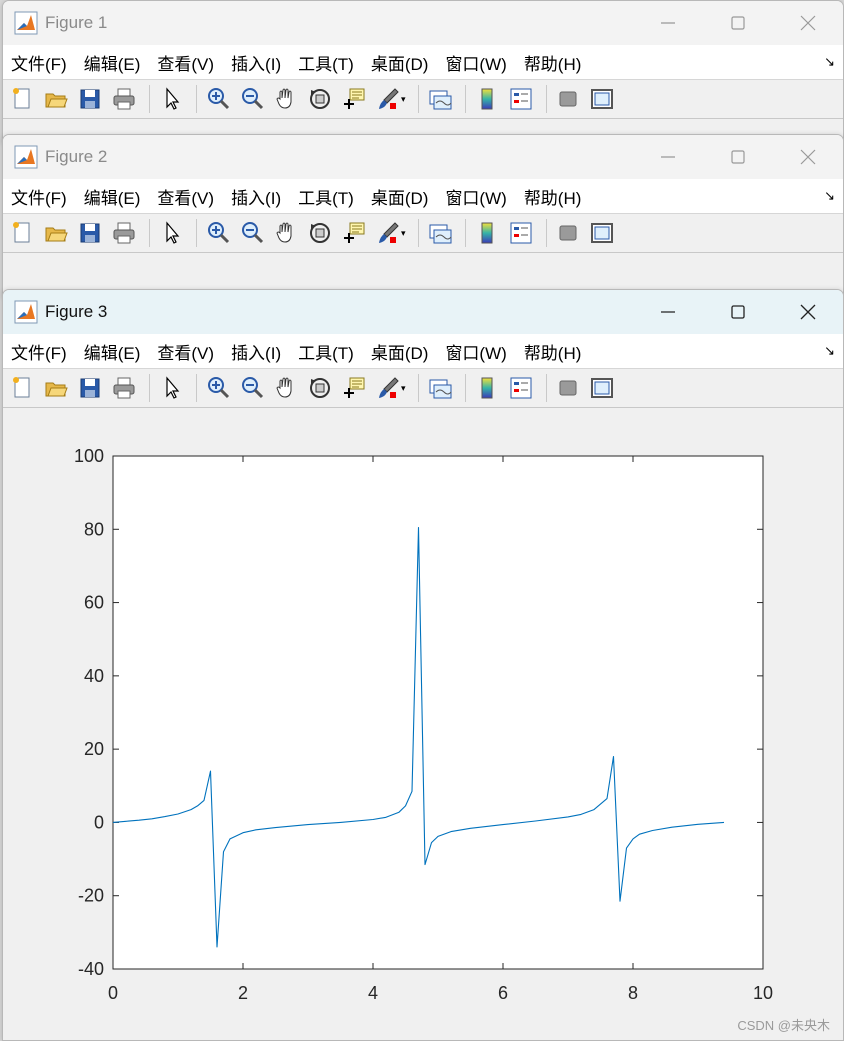  What do you see at coordinates (423, 23) in the screenshot?
I see `title-bar: Figure 1` at bounding box center [423, 23].